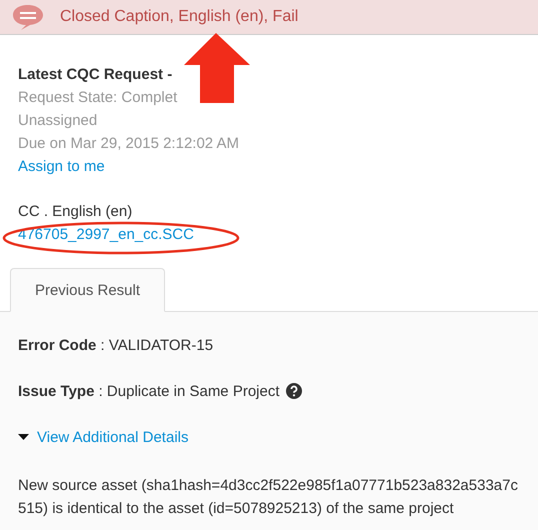 This screenshot has width=538, height=530. What do you see at coordinates (116, 345) in the screenshot?
I see `field-text: Error Code : VALIDATOR-15` at bounding box center [116, 345].